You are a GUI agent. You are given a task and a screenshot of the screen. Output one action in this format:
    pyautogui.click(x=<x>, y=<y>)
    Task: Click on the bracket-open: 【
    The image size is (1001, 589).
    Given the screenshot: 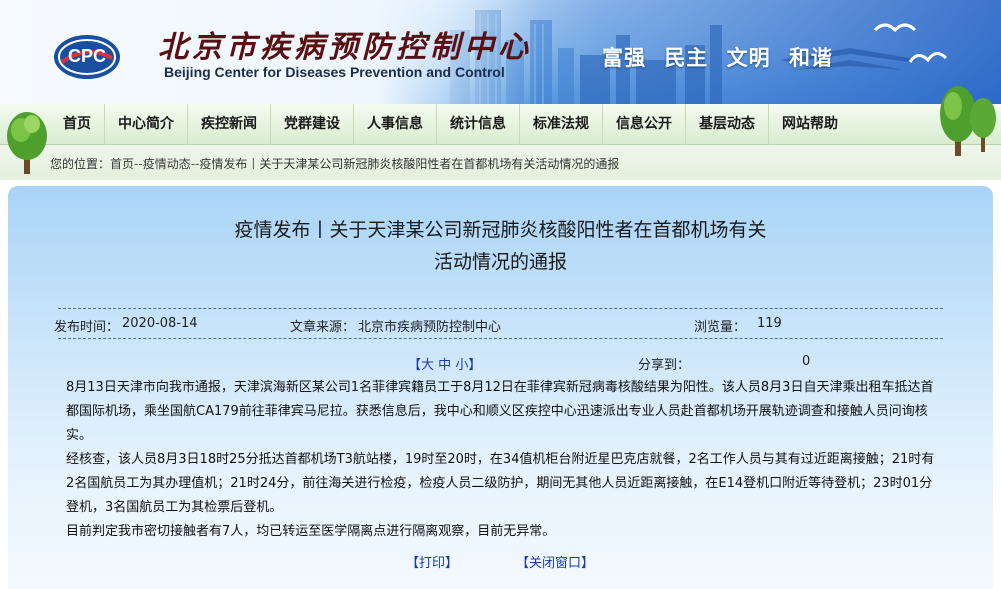 What is the action you would take?
    pyautogui.click(x=415, y=365)
    